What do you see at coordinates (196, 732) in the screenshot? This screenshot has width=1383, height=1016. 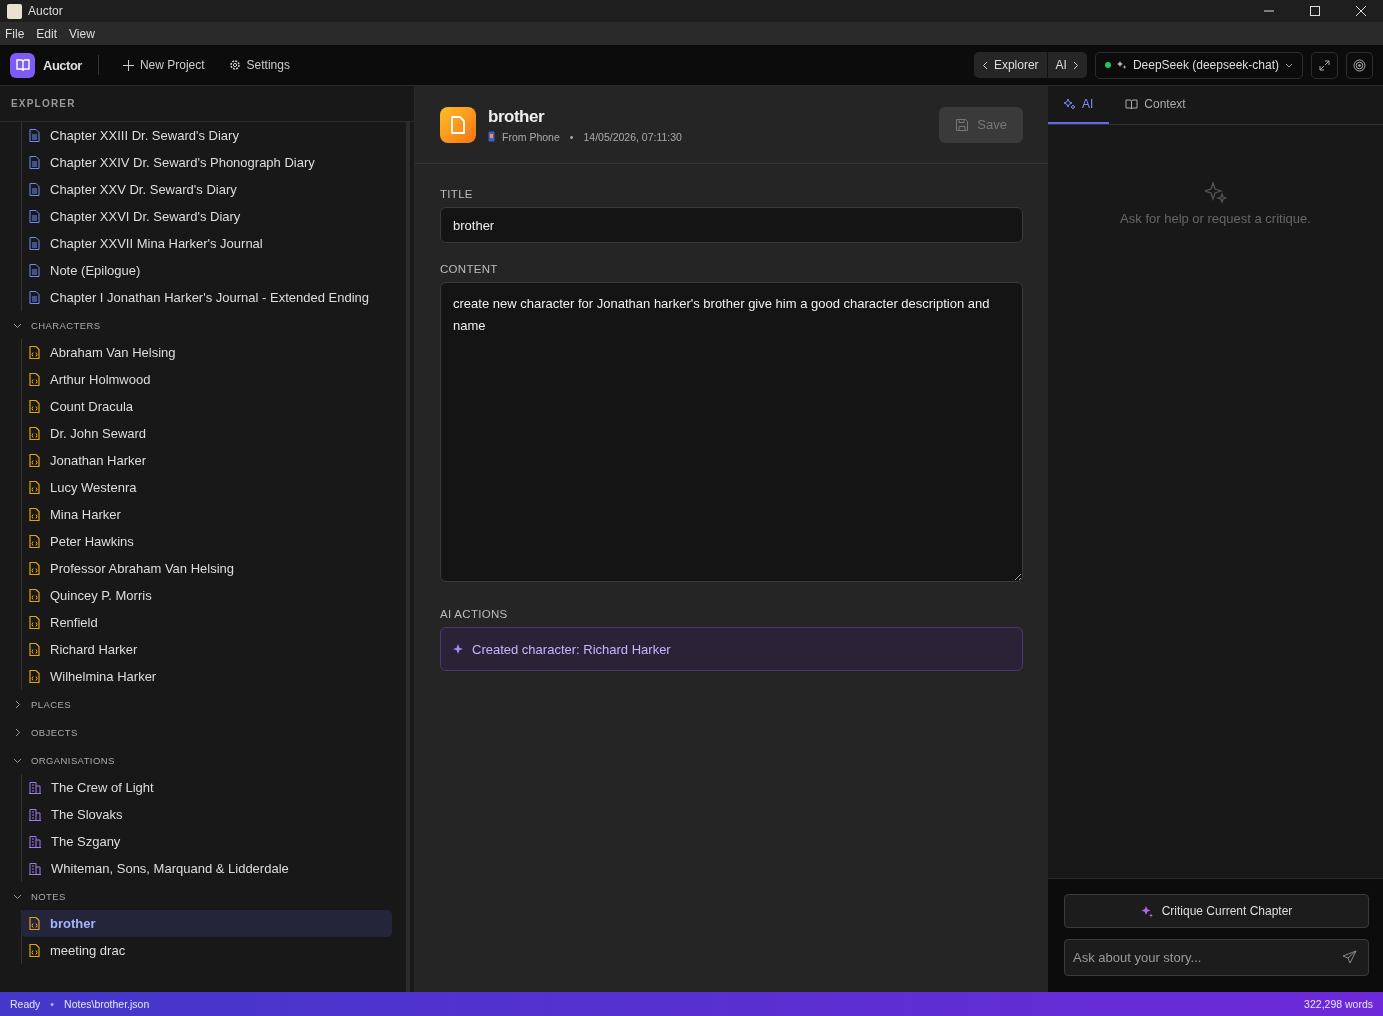 I see `section-header: OBJECTS` at bounding box center [196, 732].